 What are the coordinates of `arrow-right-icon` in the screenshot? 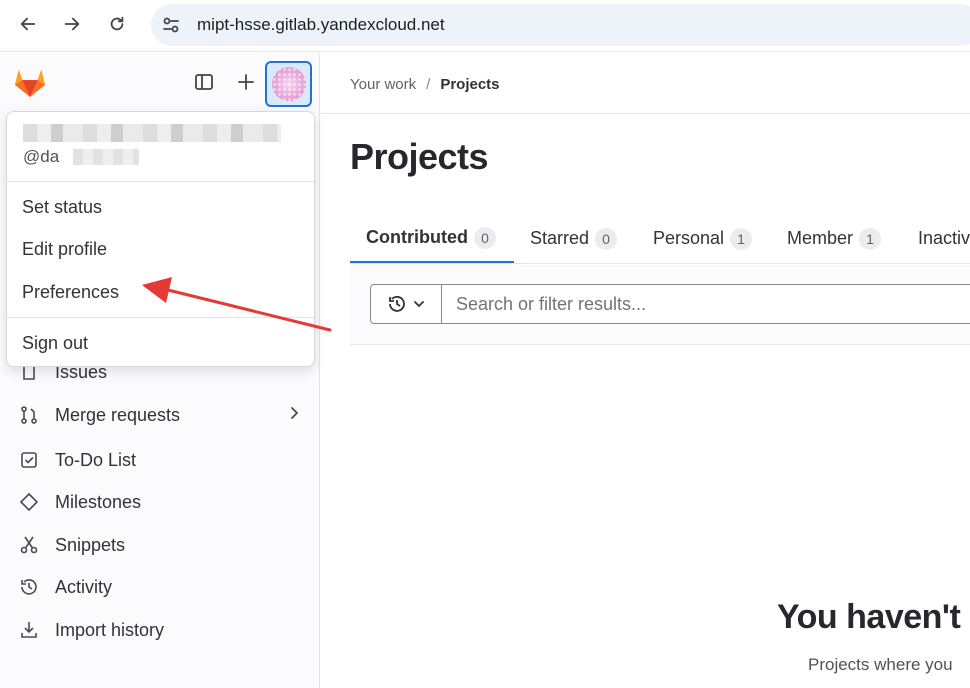 It's located at (72, 24).